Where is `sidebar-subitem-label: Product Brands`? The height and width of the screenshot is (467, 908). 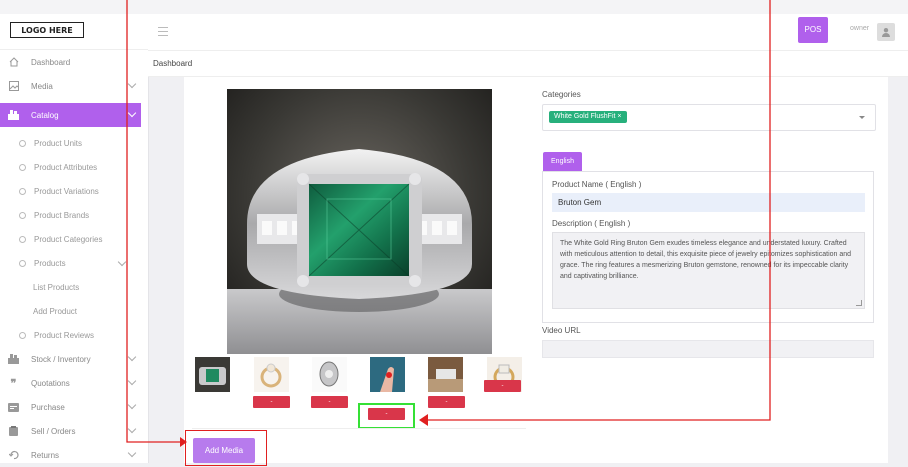 sidebar-subitem-label: Product Brands is located at coordinates (62, 215).